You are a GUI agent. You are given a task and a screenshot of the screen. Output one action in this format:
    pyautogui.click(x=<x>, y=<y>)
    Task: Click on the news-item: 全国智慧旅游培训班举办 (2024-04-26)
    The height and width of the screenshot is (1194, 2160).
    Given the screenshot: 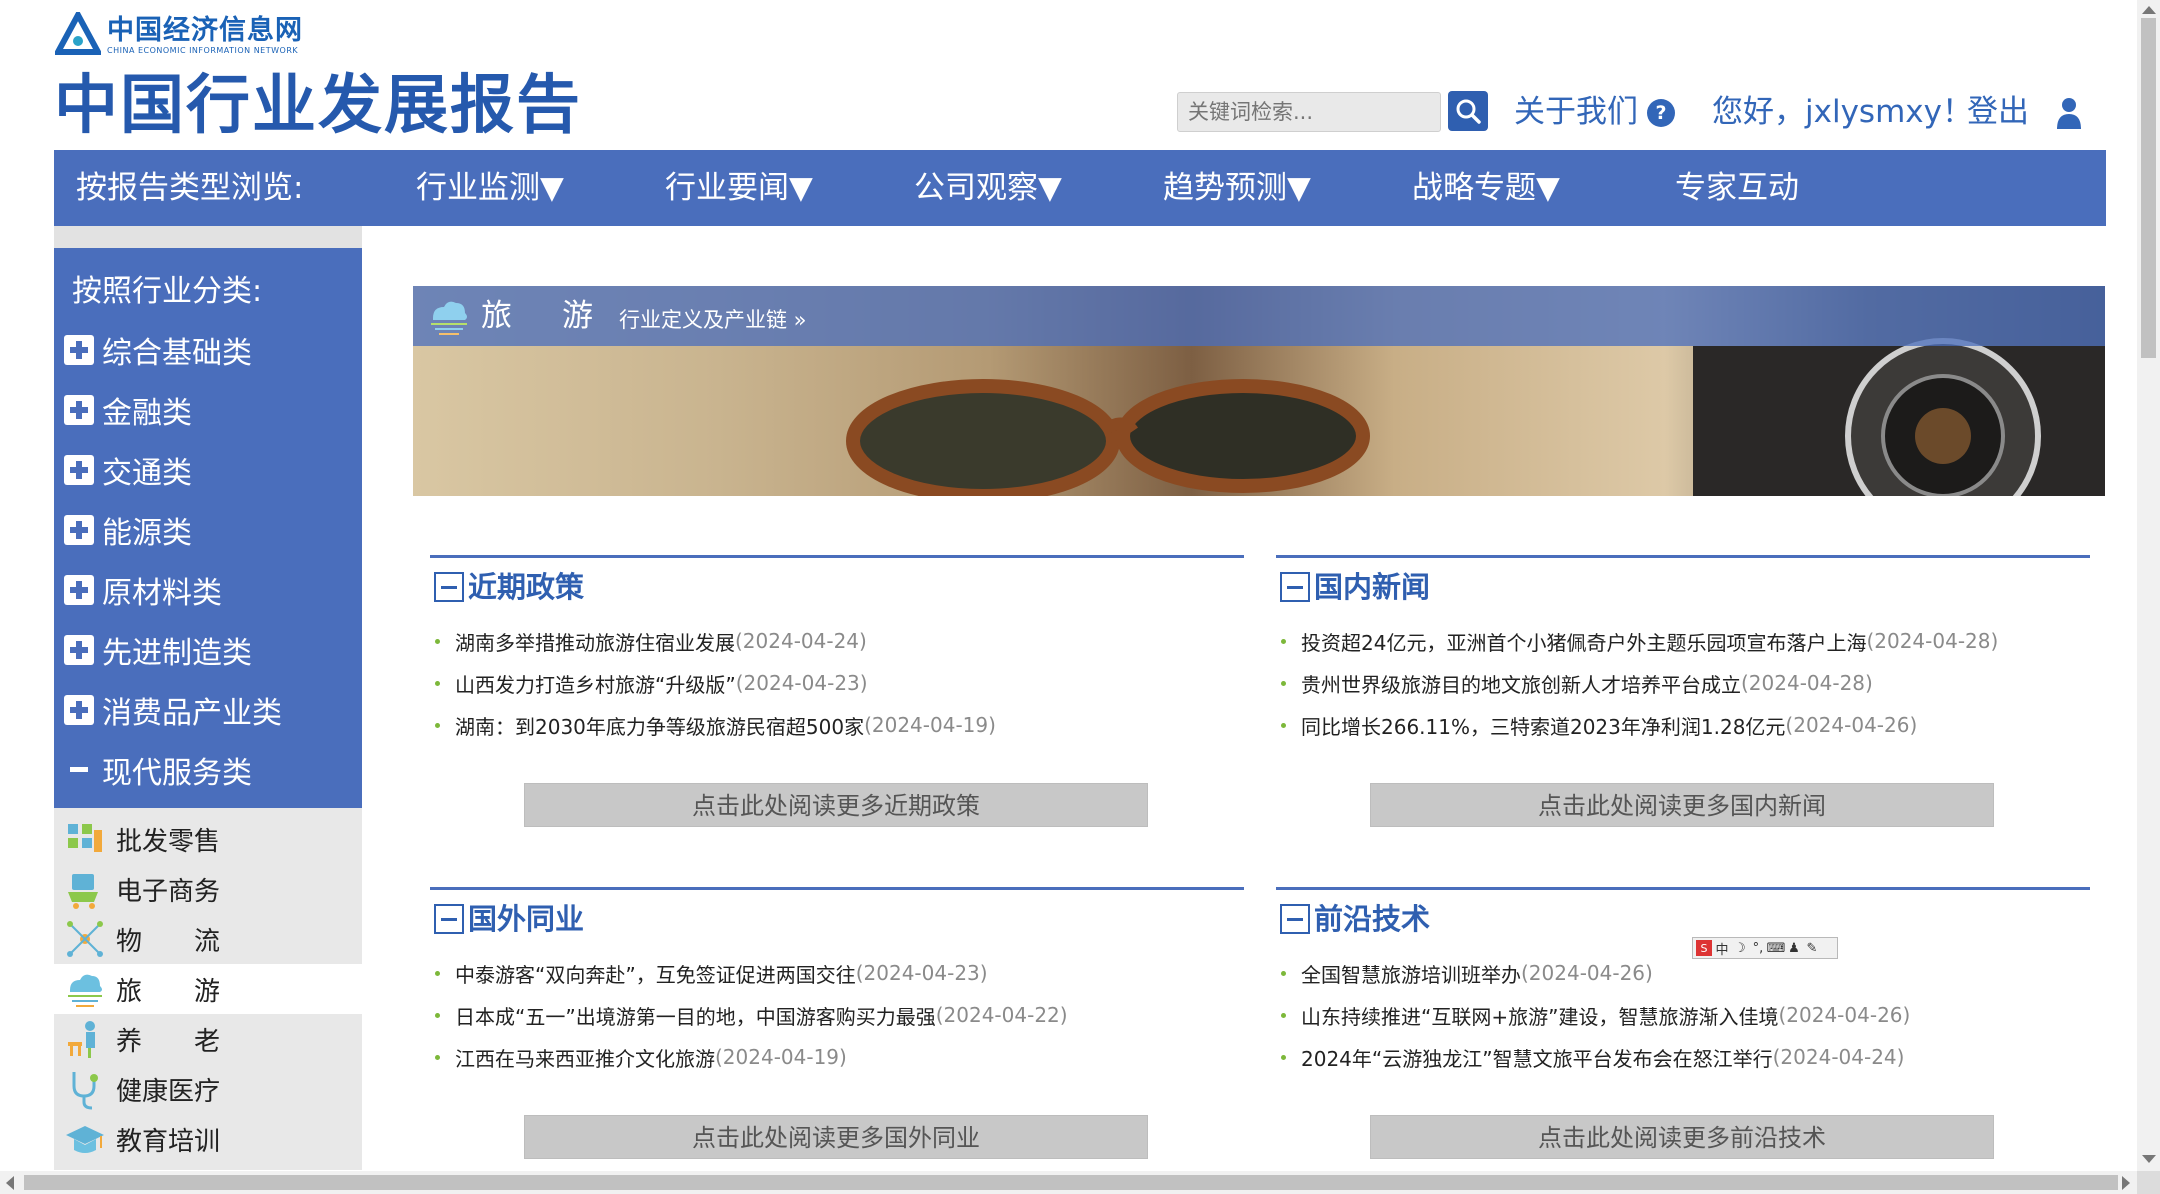 What is the action you would take?
    pyautogui.click(x=1686, y=973)
    